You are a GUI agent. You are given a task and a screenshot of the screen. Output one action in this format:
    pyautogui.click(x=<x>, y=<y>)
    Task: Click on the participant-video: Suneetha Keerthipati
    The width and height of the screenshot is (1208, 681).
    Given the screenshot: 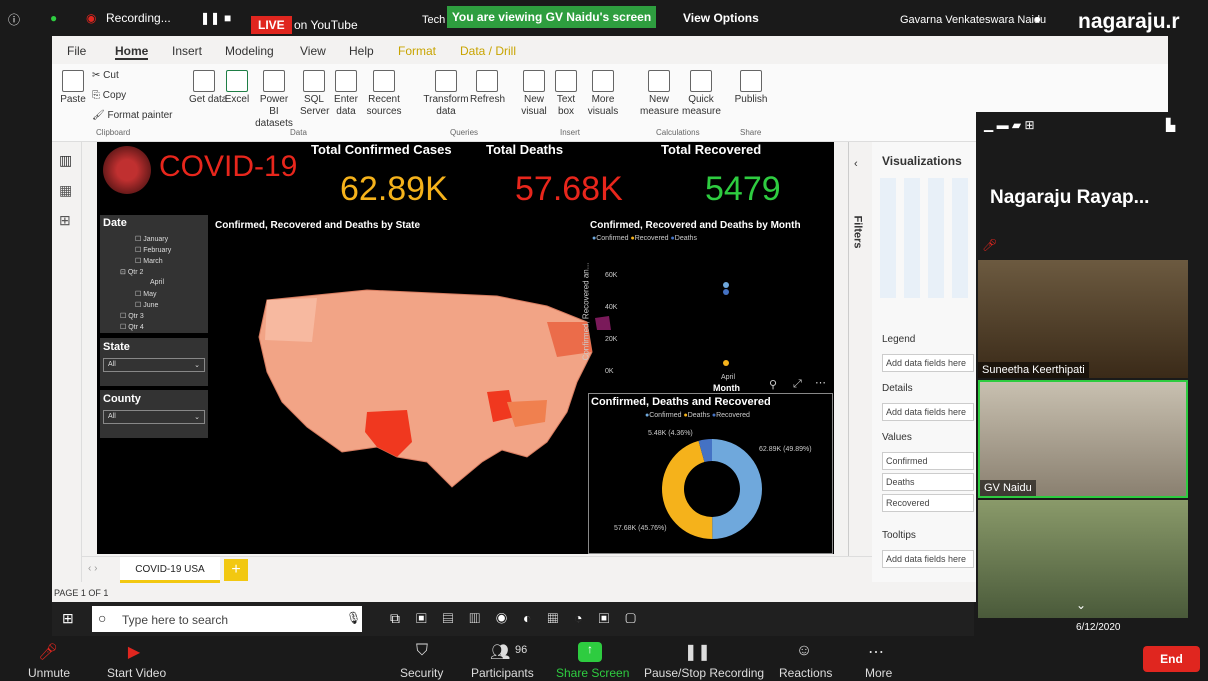 What is the action you would take?
    pyautogui.click(x=1083, y=319)
    